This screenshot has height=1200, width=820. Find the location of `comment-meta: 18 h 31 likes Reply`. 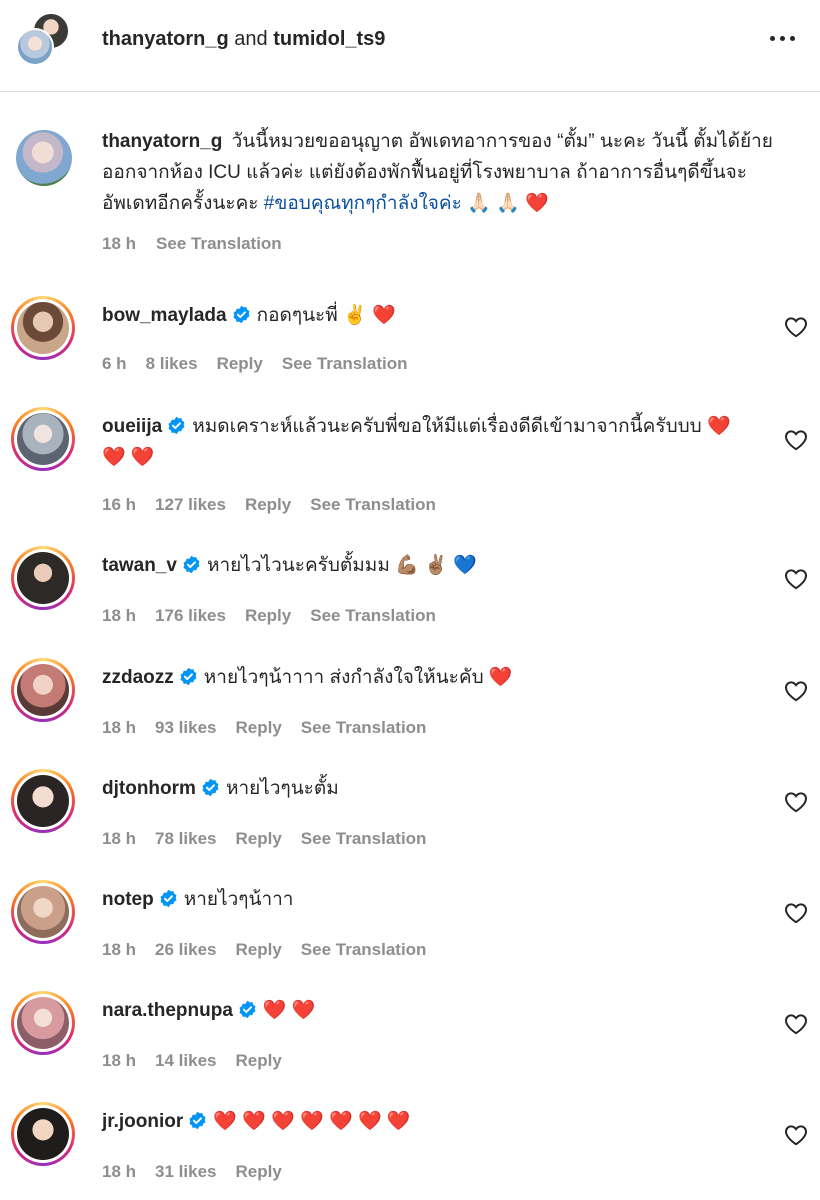

comment-meta: 18 h 31 likes Reply is located at coordinates (192, 1172).